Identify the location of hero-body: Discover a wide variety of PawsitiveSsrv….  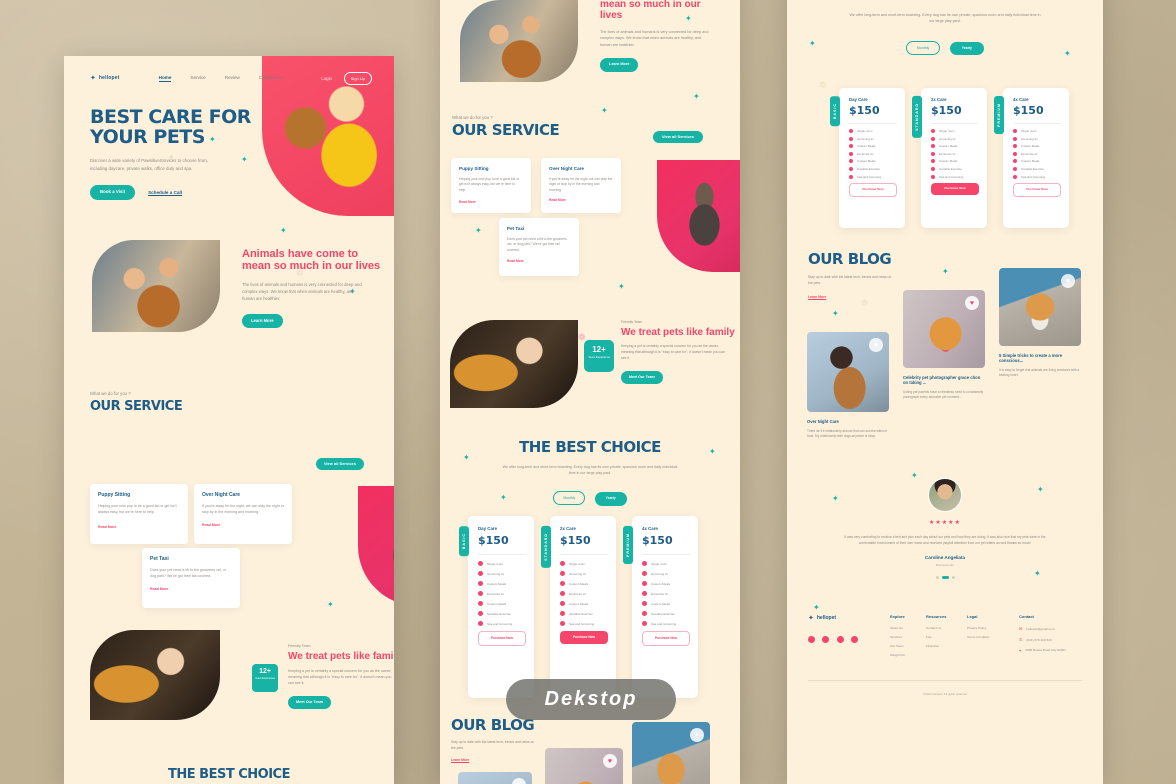
(149, 164).